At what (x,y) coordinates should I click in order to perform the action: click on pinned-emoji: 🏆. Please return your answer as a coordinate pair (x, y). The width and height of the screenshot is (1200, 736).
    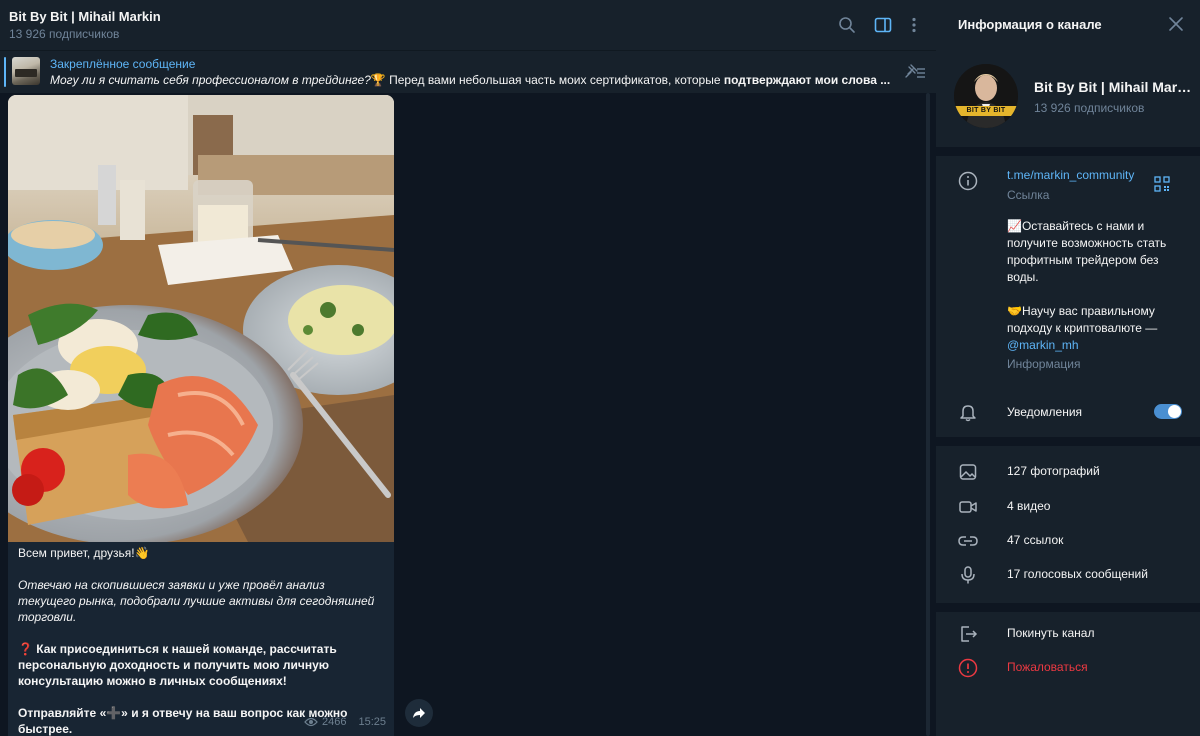
    Looking at the image, I should click on (378, 80).